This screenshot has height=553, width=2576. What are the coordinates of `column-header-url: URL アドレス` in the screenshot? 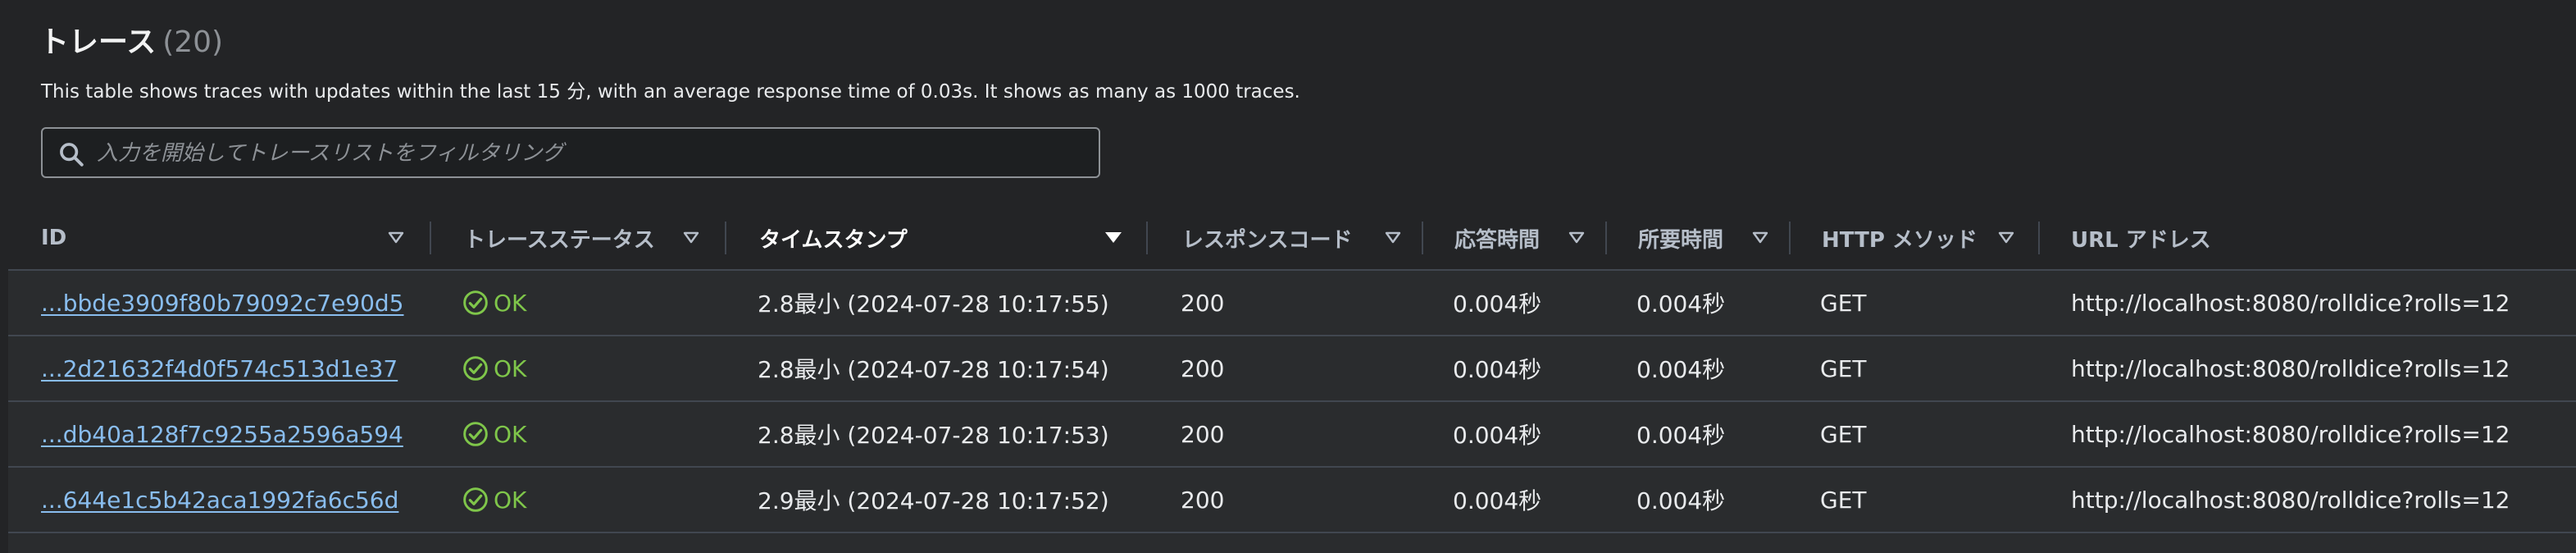 It's located at (2141, 238).